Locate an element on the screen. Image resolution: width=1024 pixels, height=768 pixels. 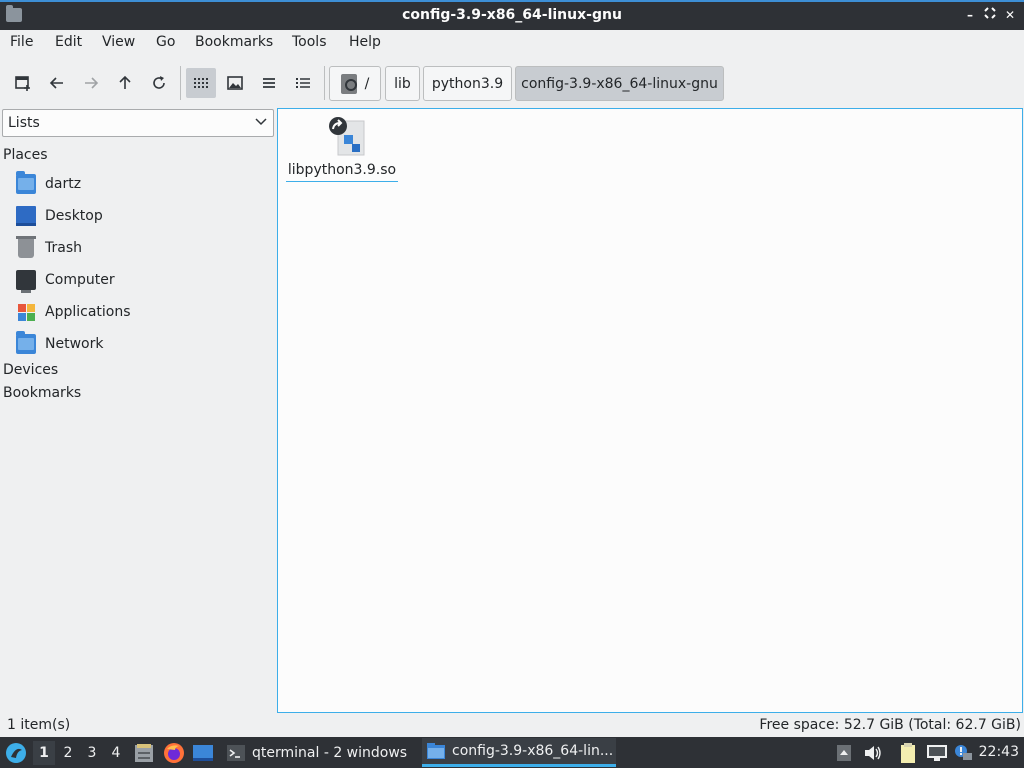
sidebar-mode-value: Lists is located at coordinates (24, 123).